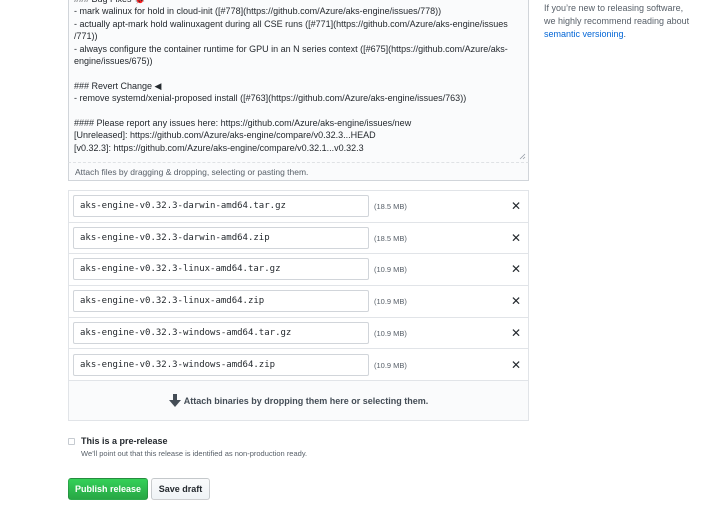  I want to click on asset-name-field: aks-engine-v0.32.3-darwin-amd64.tar.gz, so click(221, 206).